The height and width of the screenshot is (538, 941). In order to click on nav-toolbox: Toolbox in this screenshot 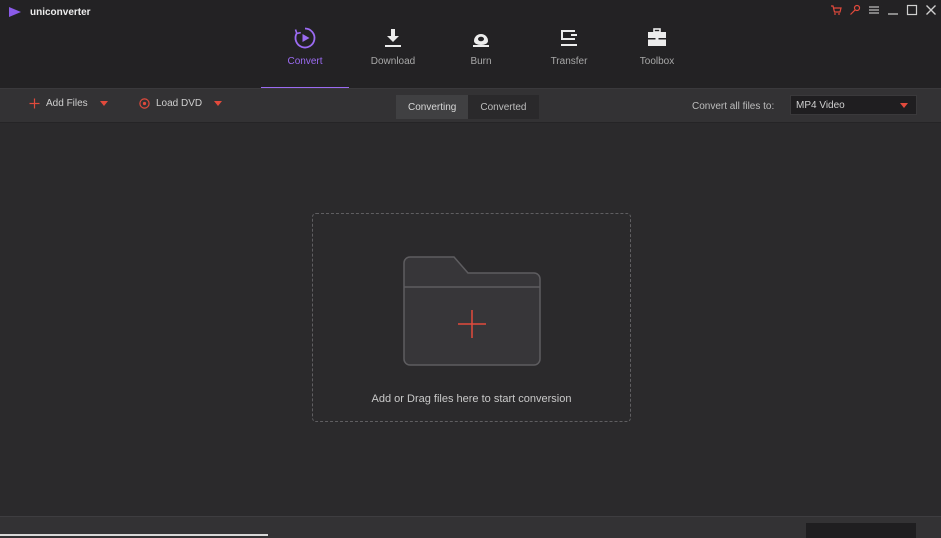, I will do `click(657, 44)`.